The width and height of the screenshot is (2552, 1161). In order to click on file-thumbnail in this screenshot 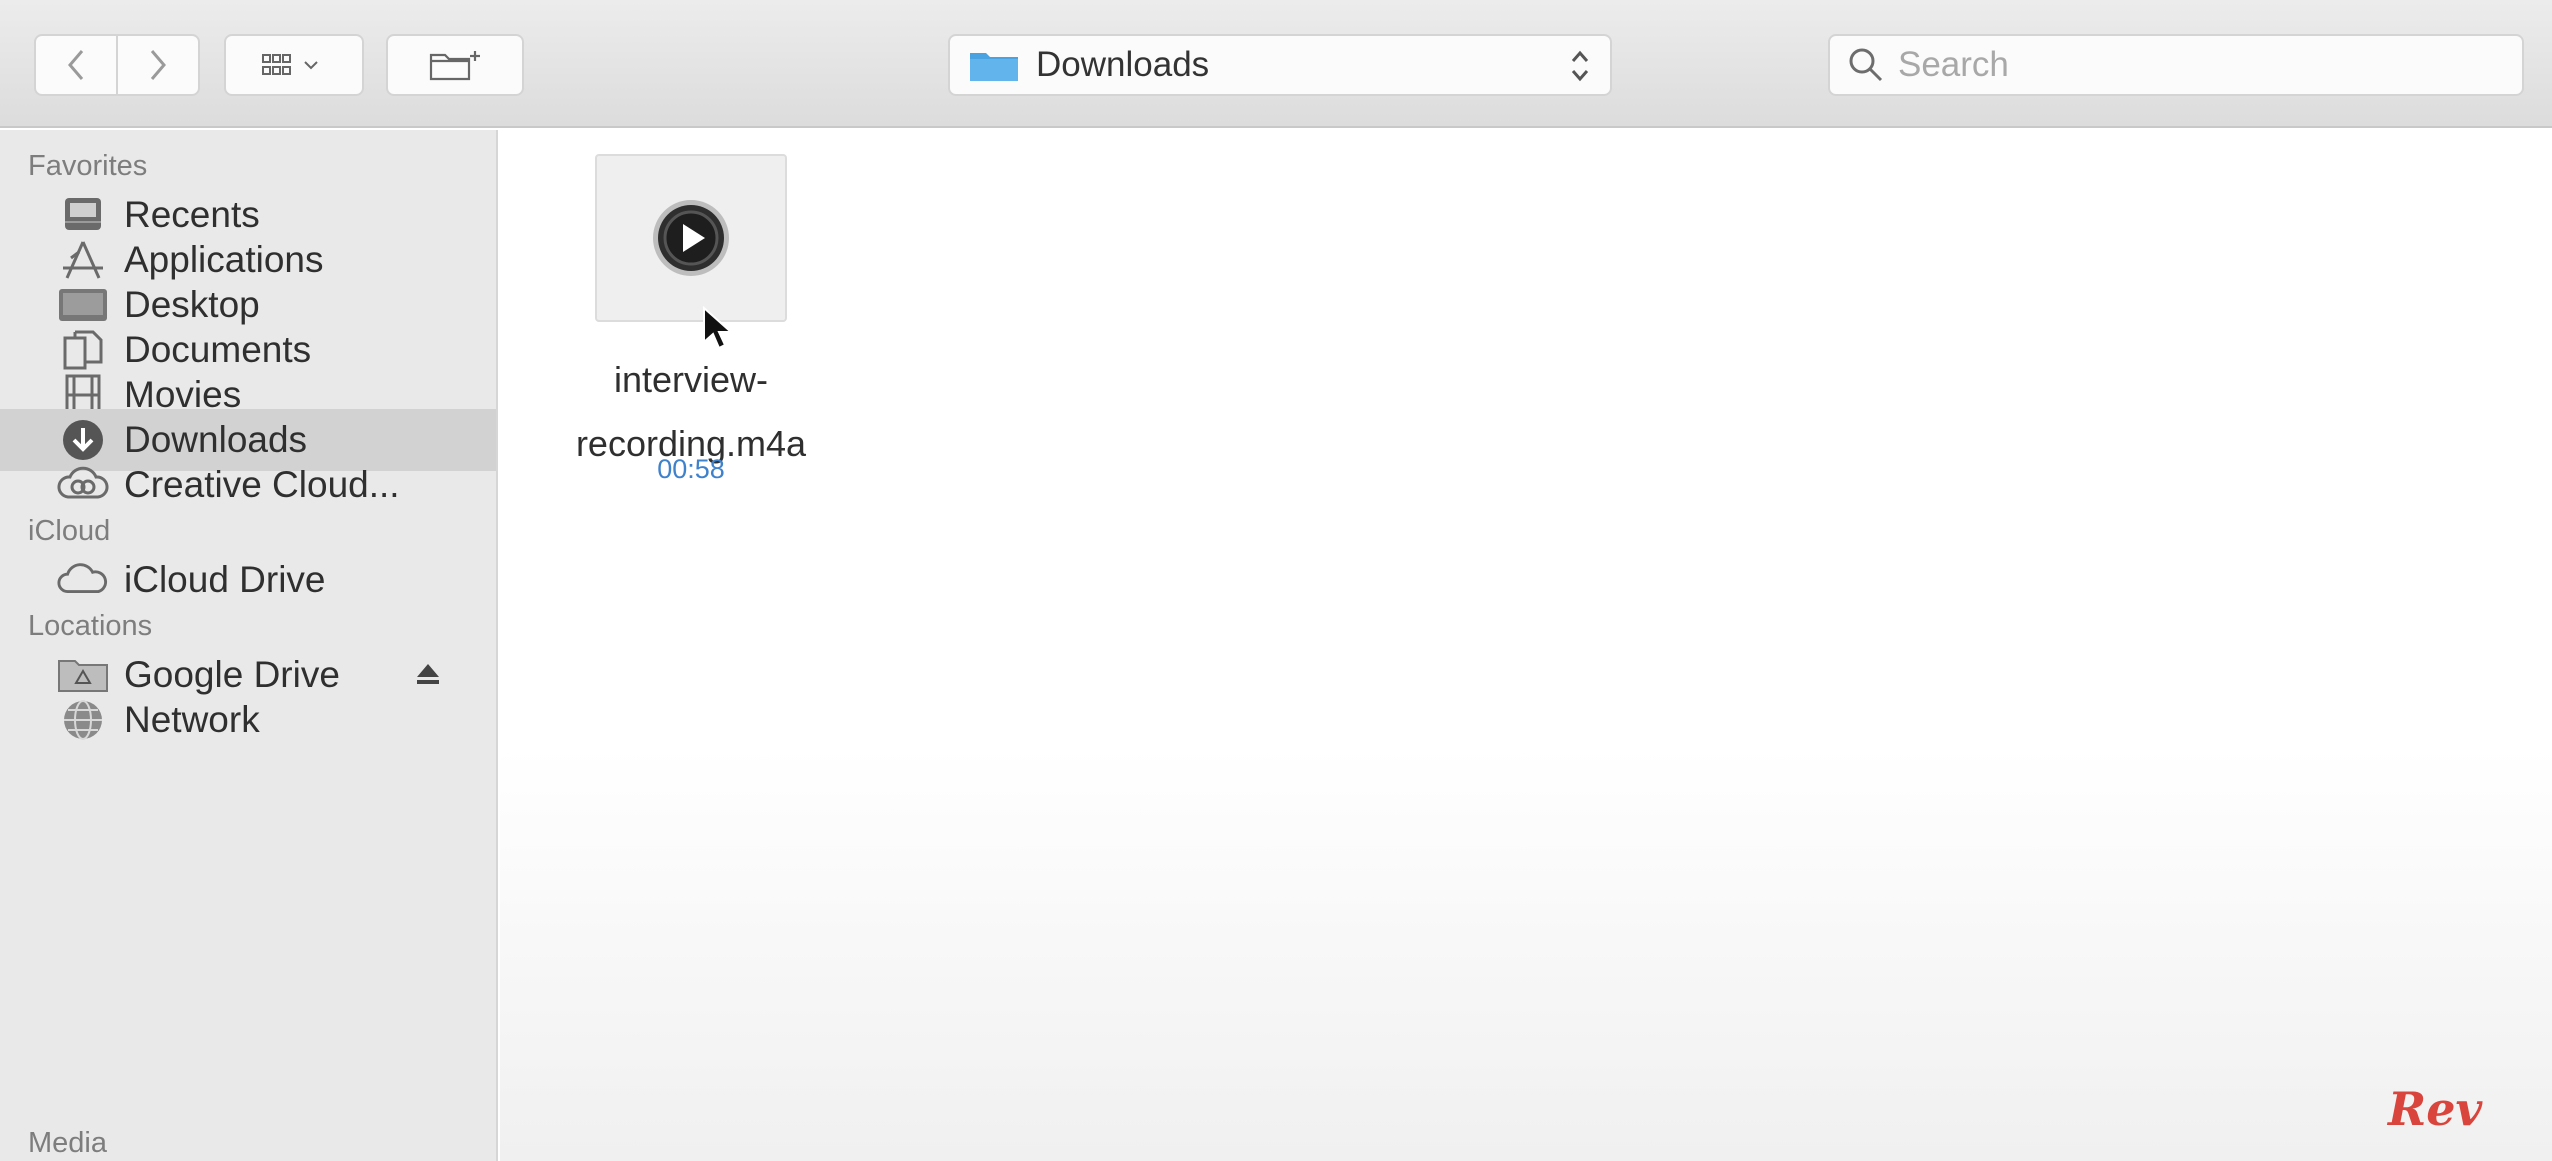, I will do `click(691, 238)`.